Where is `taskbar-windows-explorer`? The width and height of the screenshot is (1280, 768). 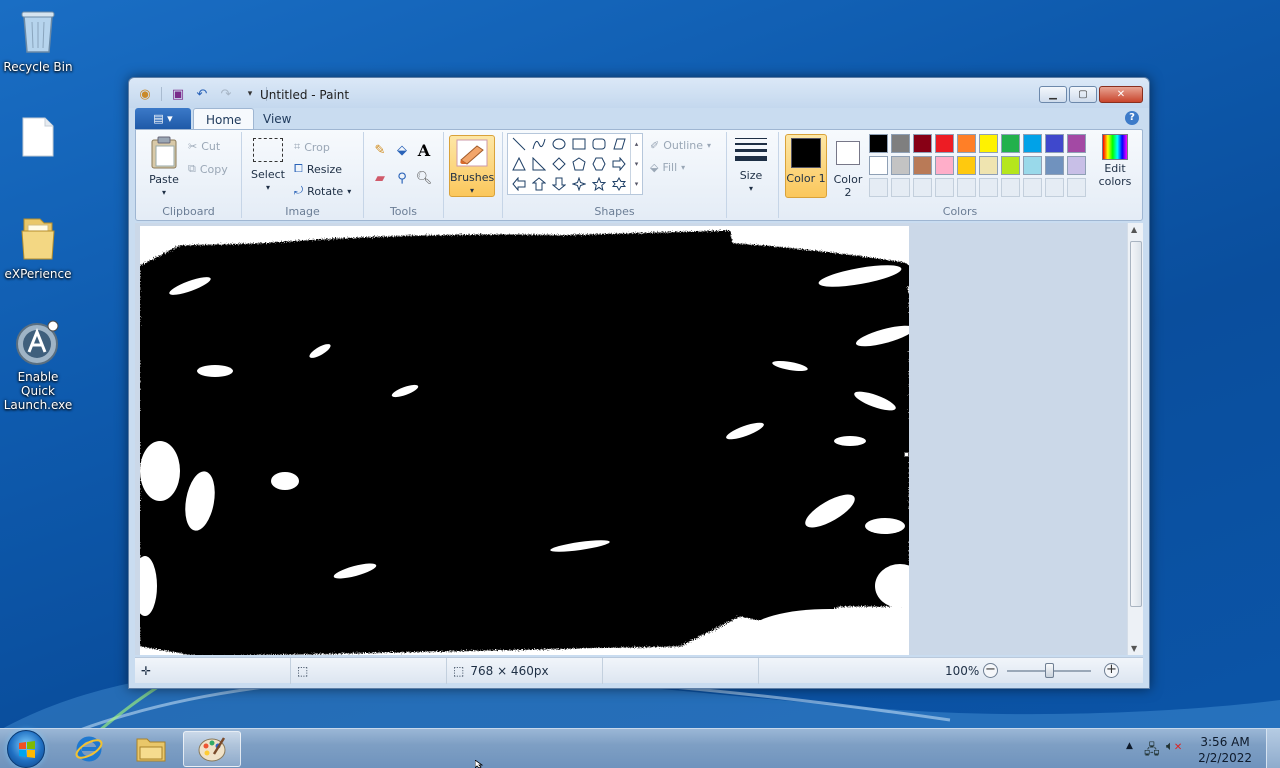
taskbar-windows-explorer is located at coordinates (151, 749).